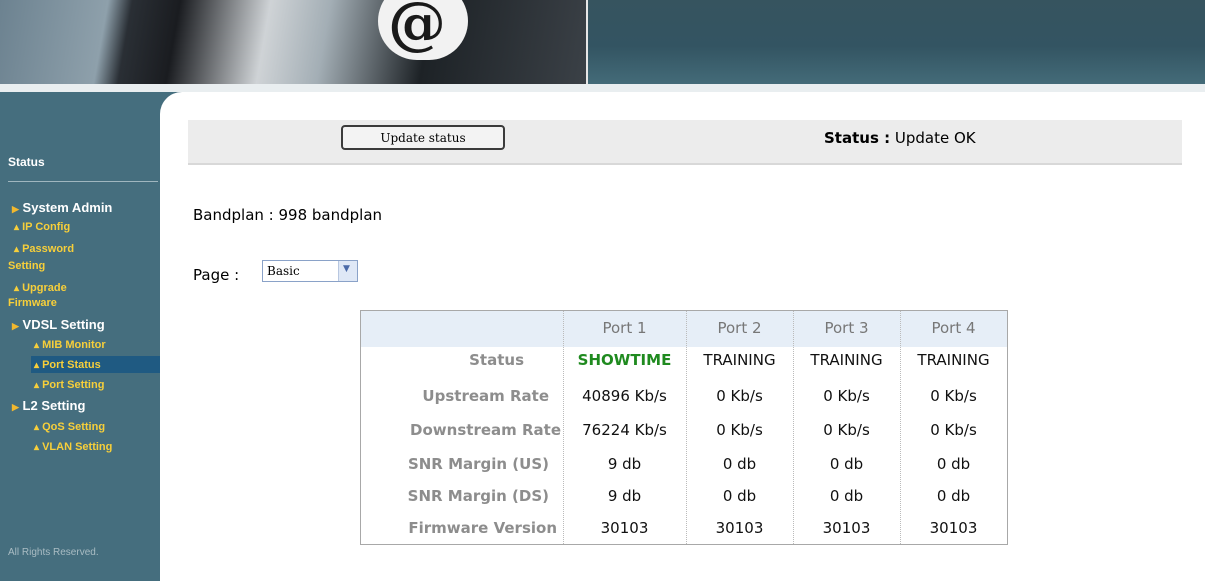 Image resolution: width=1205 pixels, height=581 pixels. What do you see at coordinates (71, 365) in the screenshot?
I see `sidebar-item-label: Port Status` at bounding box center [71, 365].